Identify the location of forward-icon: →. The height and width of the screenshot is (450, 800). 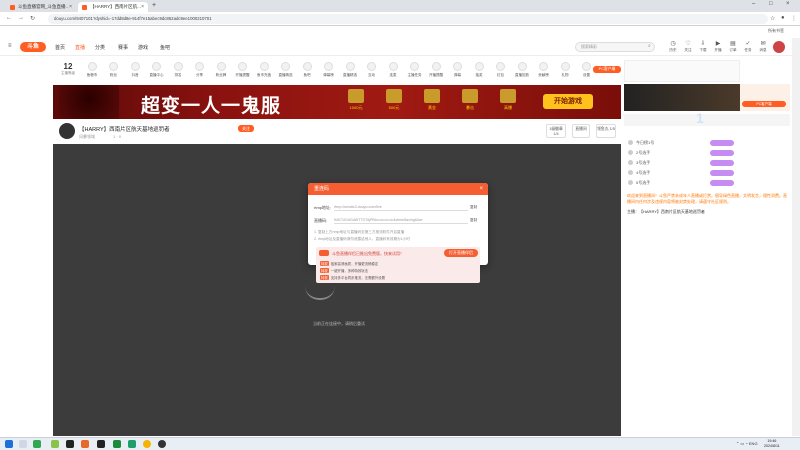
(21, 18).